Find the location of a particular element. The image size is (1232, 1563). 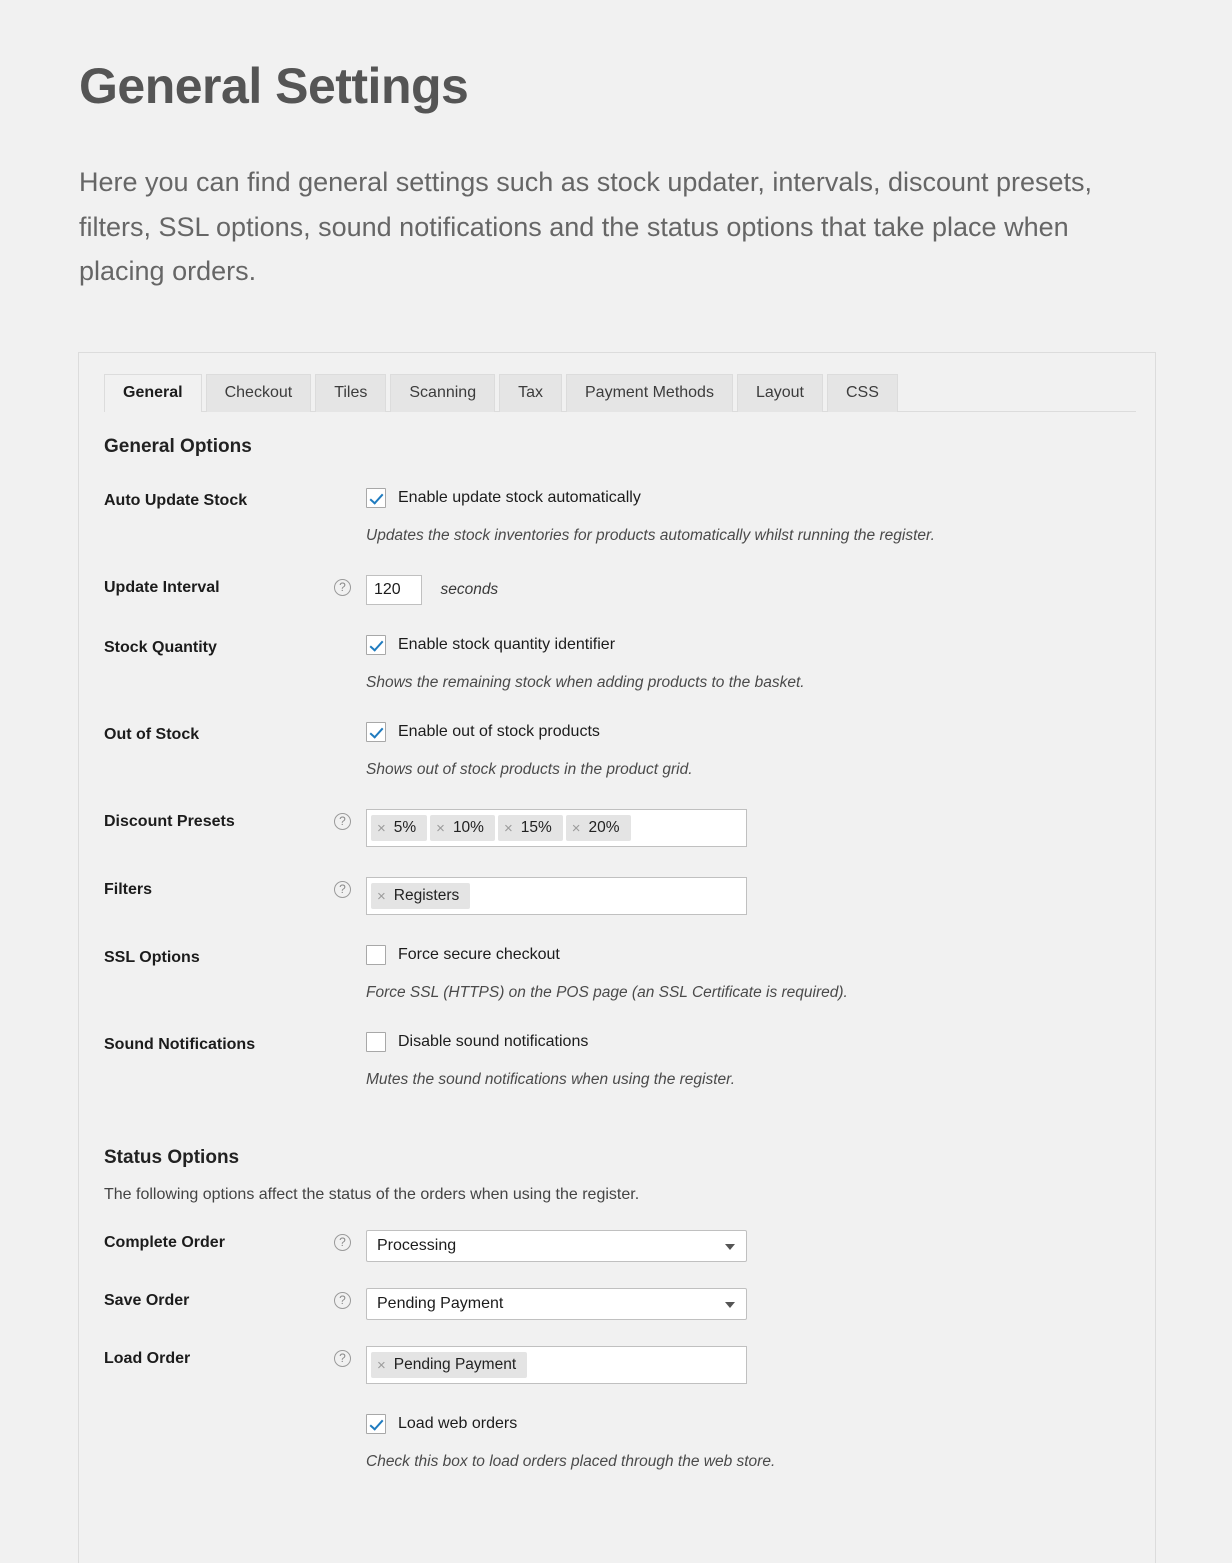

checkbox-load-web-orders is located at coordinates (376, 1424).